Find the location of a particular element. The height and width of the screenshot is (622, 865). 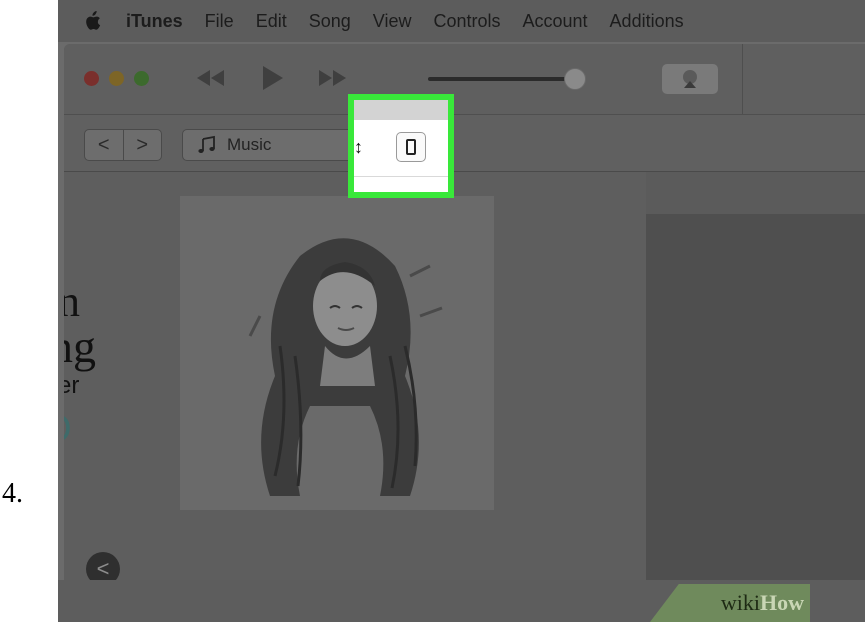

zoom-window-button is located at coordinates (141, 78).